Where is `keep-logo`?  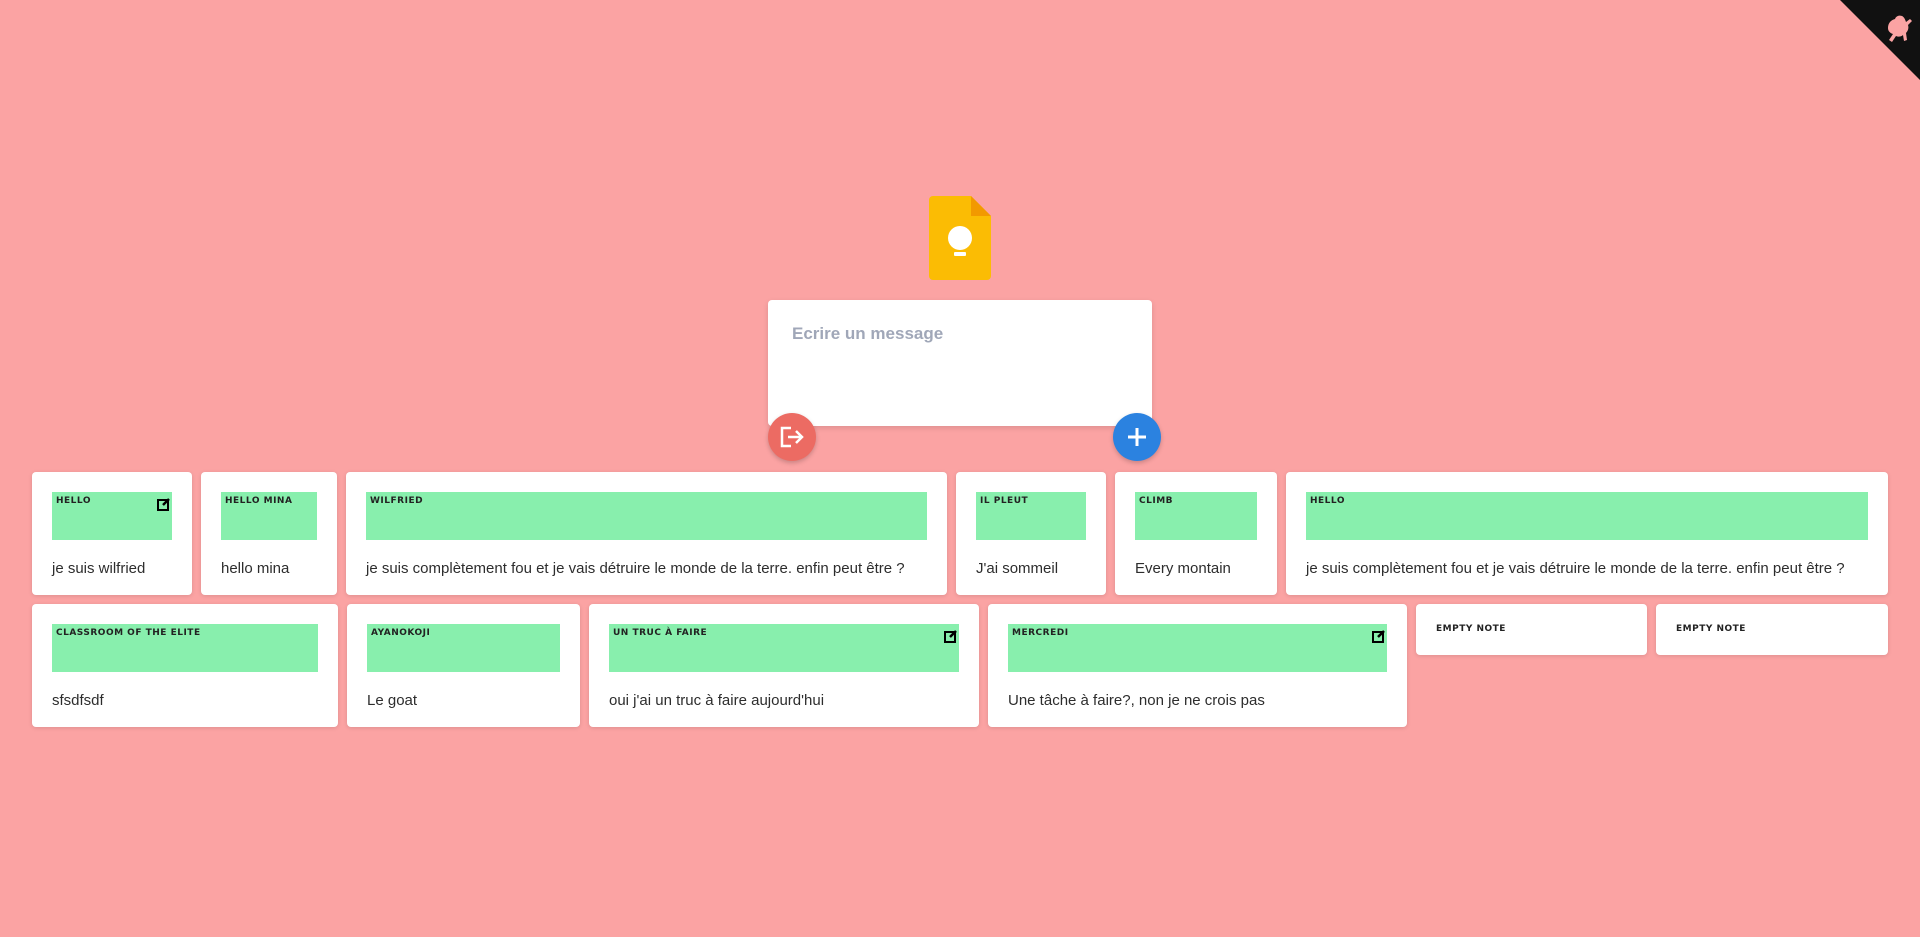 keep-logo is located at coordinates (960, 238).